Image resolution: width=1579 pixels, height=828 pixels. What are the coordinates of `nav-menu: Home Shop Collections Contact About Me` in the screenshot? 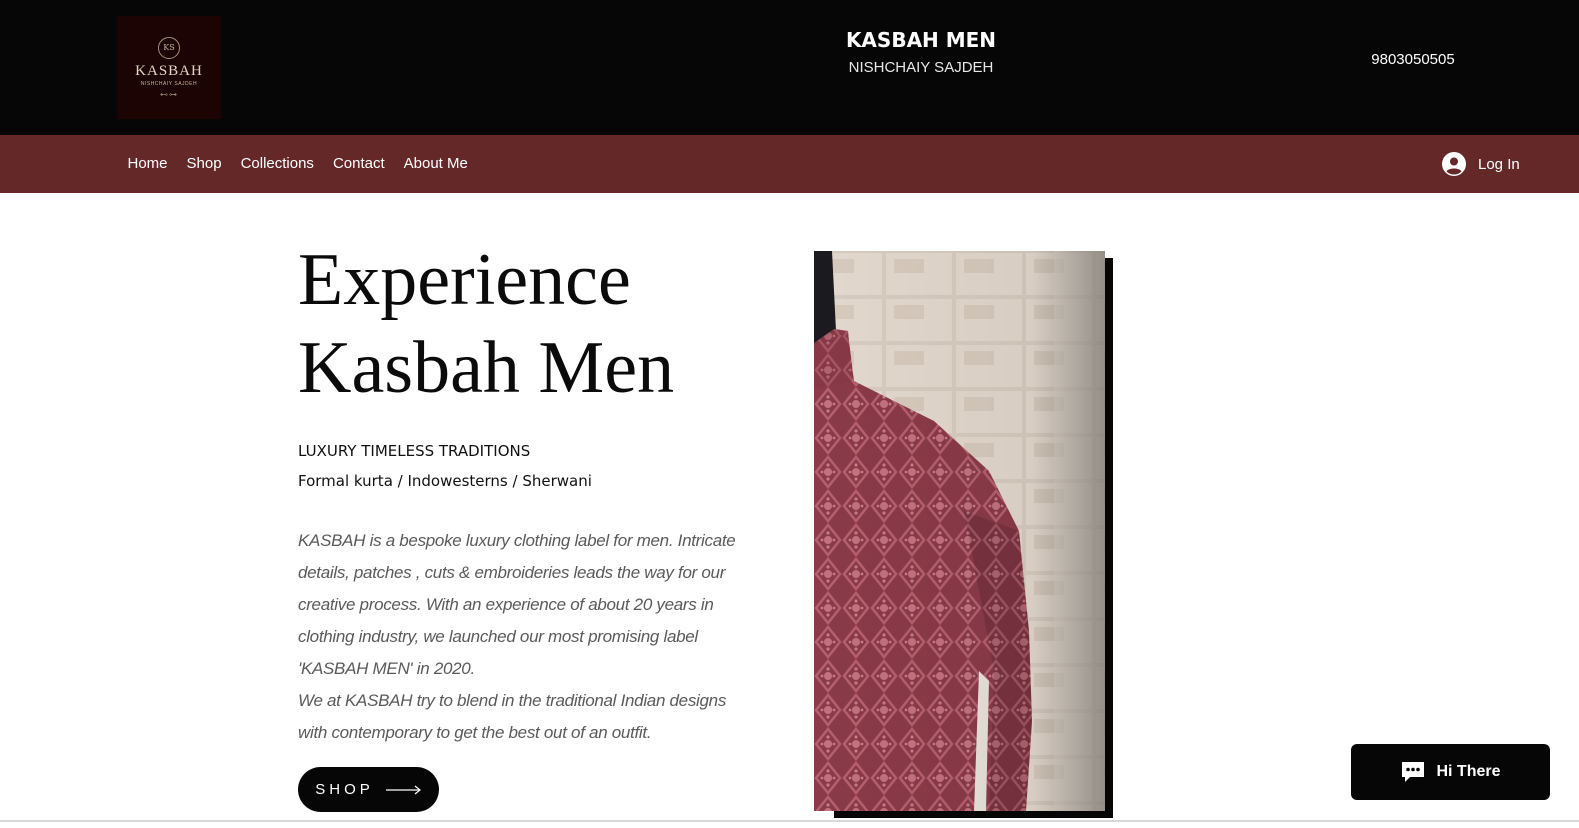 It's located at (297, 164).